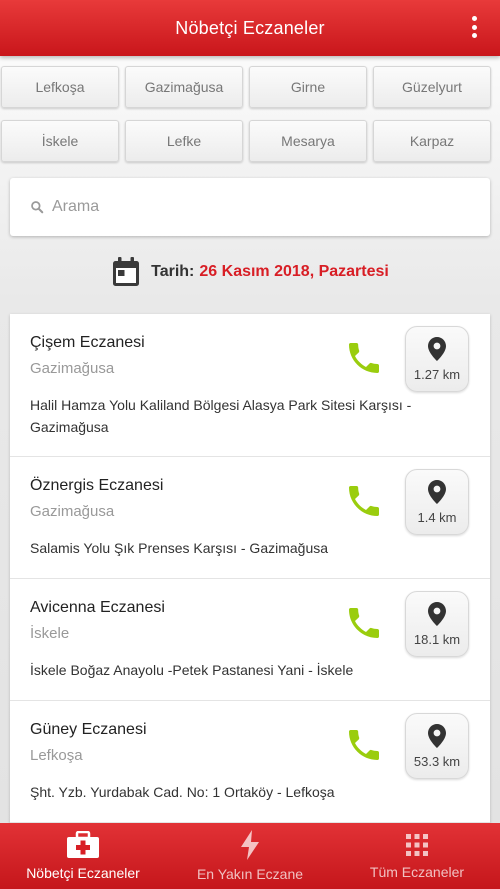 This screenshot has width=500, height=889. I want to click on tab-nobetci-eczaneler: Nöbetçi Eczaneler, so click(83, 856).